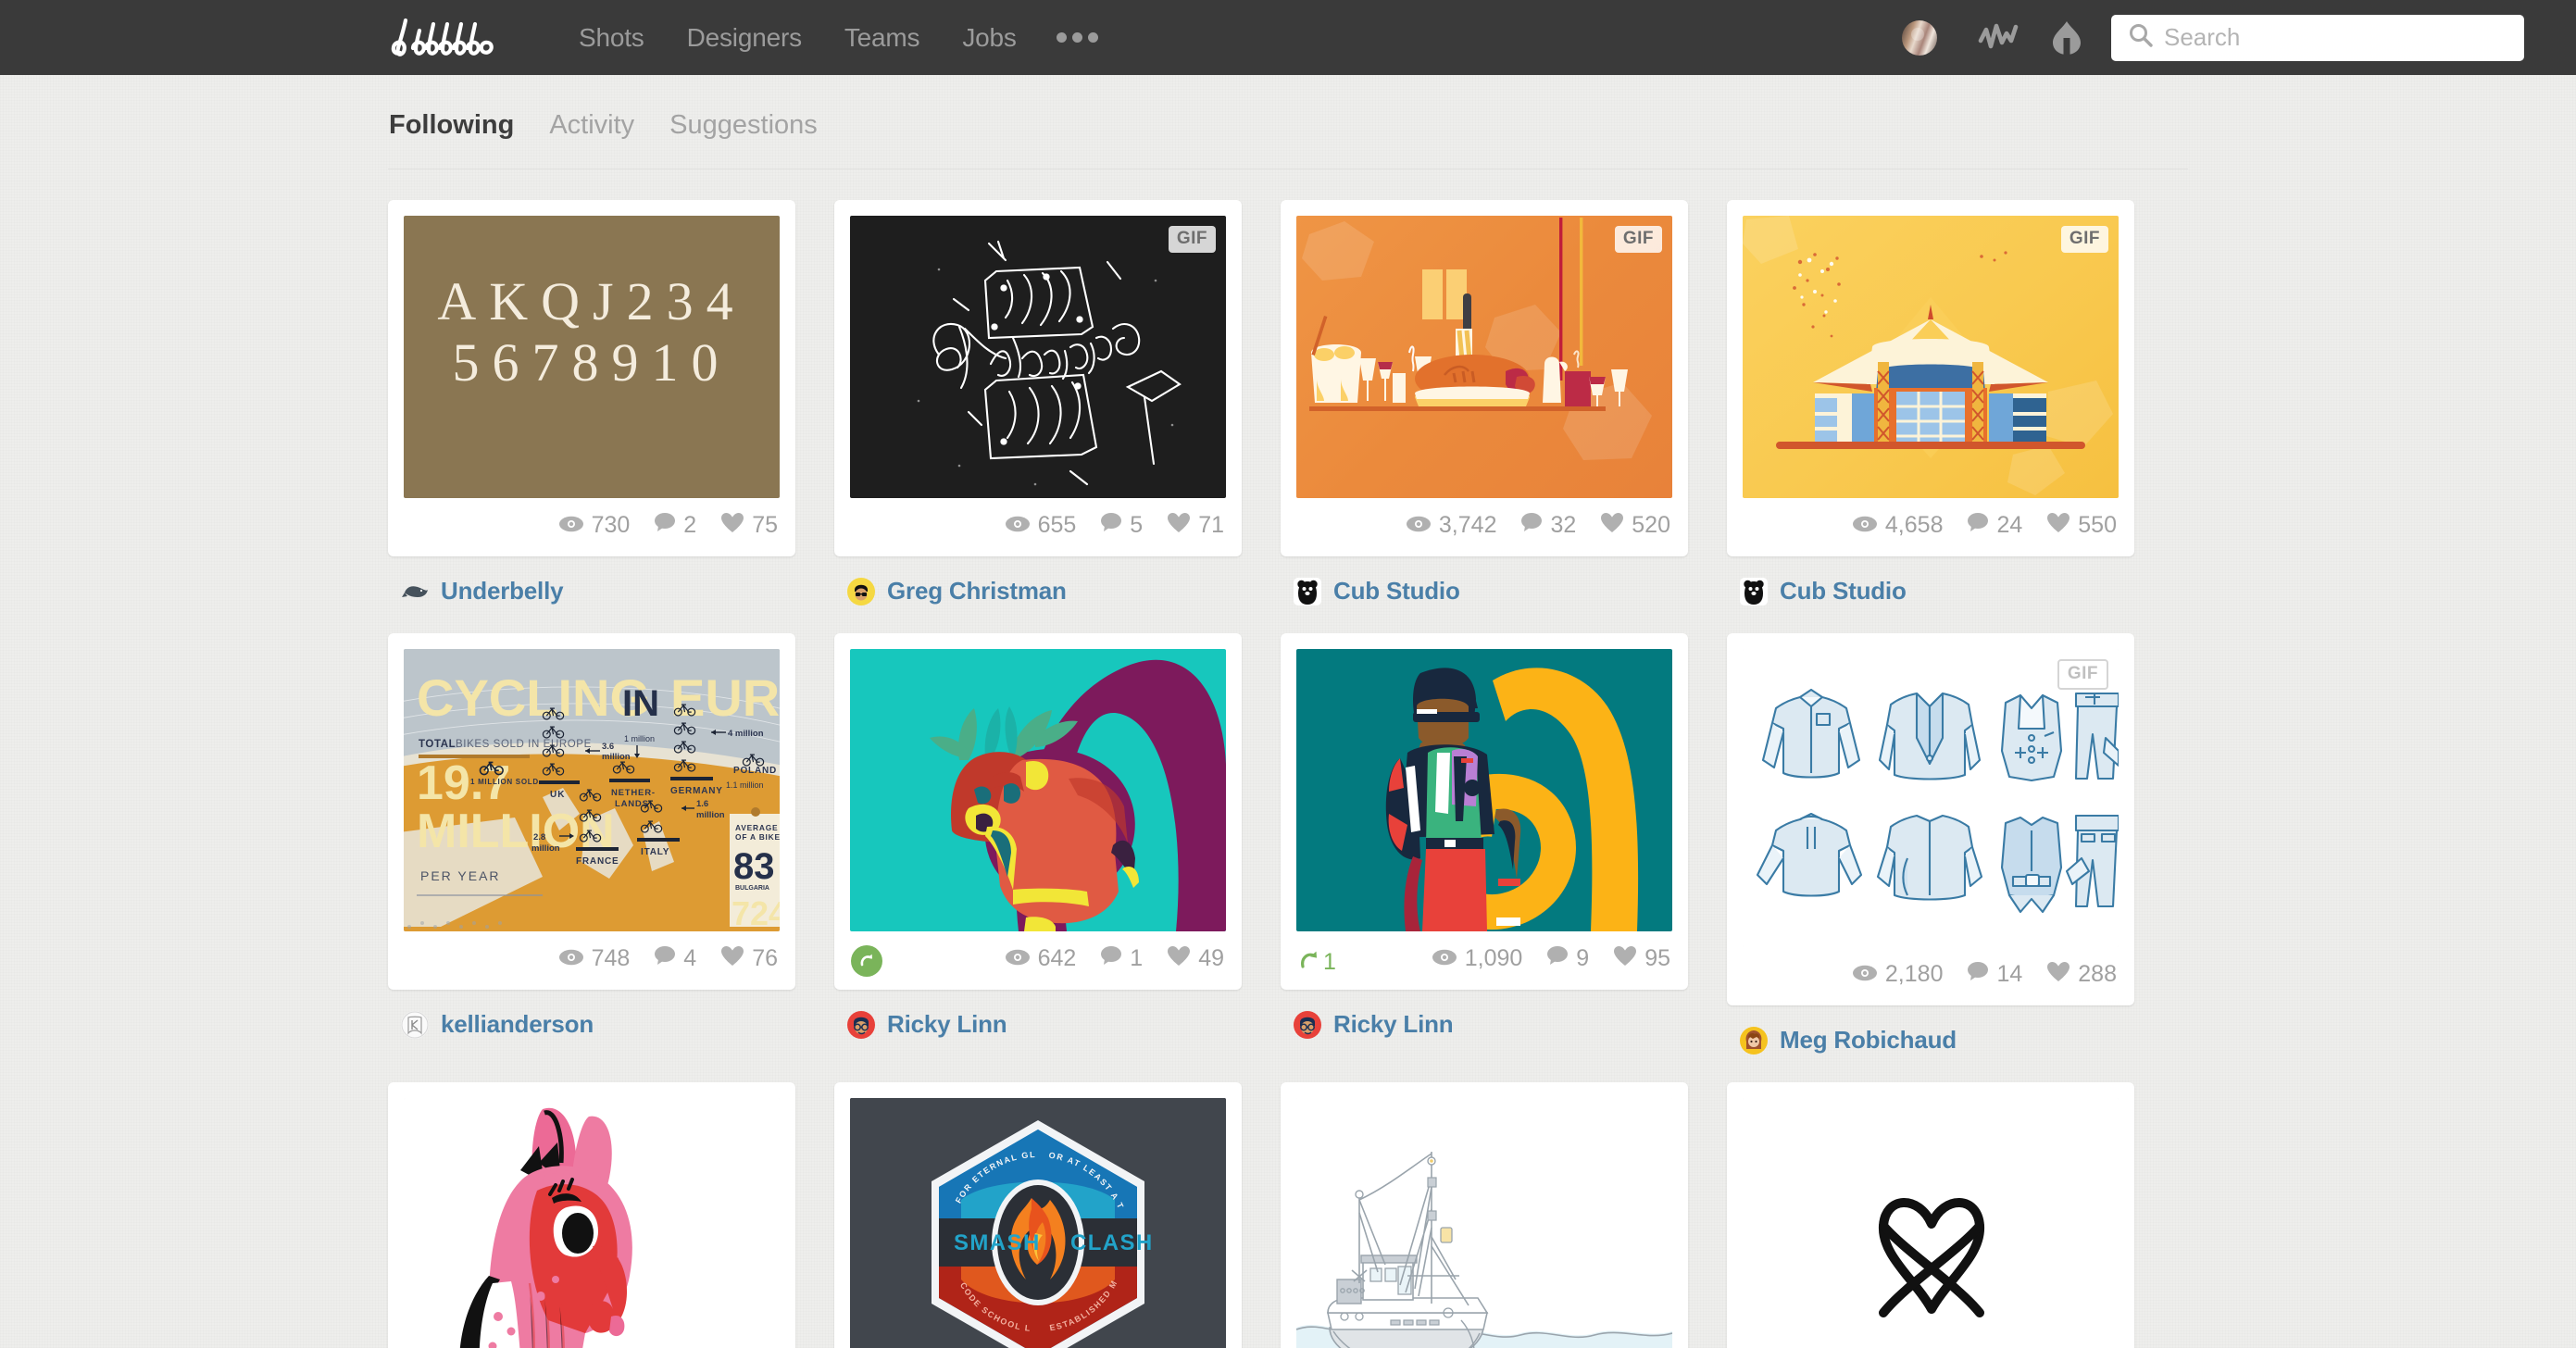 This screenshot has height=1348, width=2576. I want to click on more-menu-icon, so click(1078, 37).